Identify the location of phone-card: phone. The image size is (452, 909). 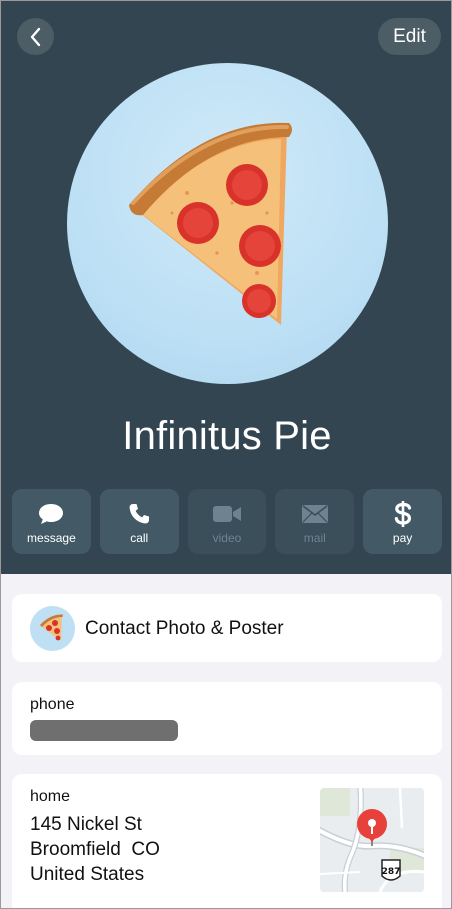
(227, 718).